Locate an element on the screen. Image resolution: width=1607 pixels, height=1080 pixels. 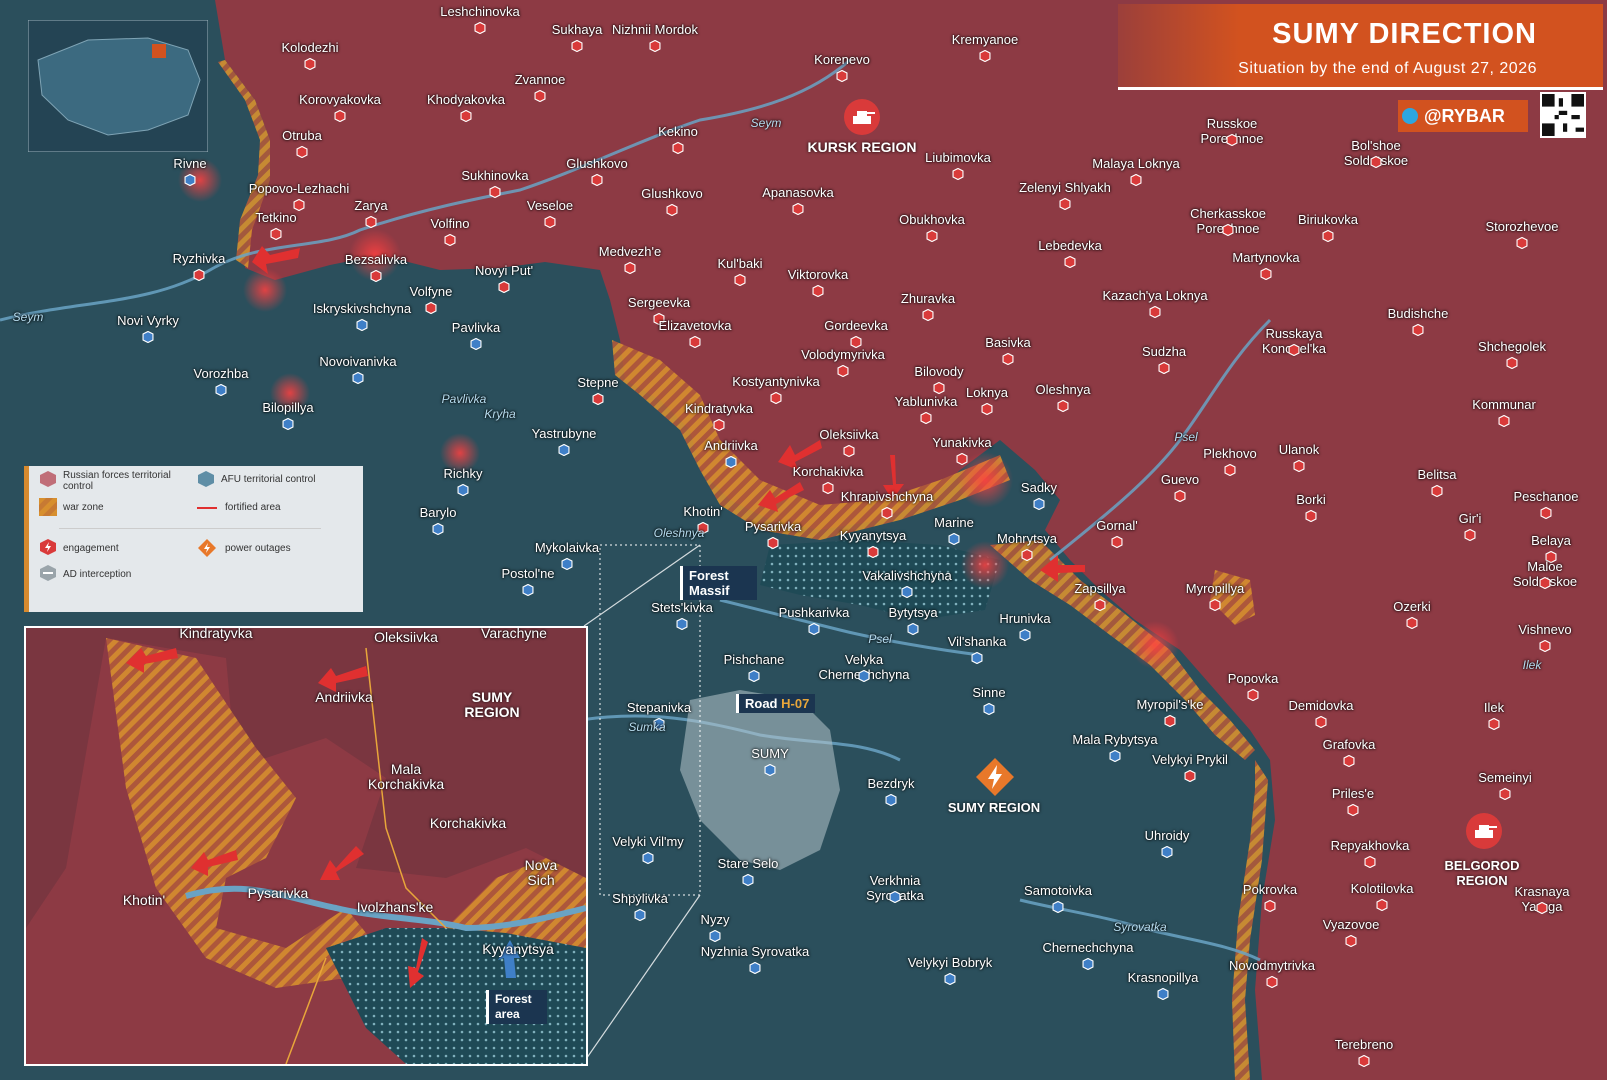
place-label: Popovka is located at coordinates (1253, 678).